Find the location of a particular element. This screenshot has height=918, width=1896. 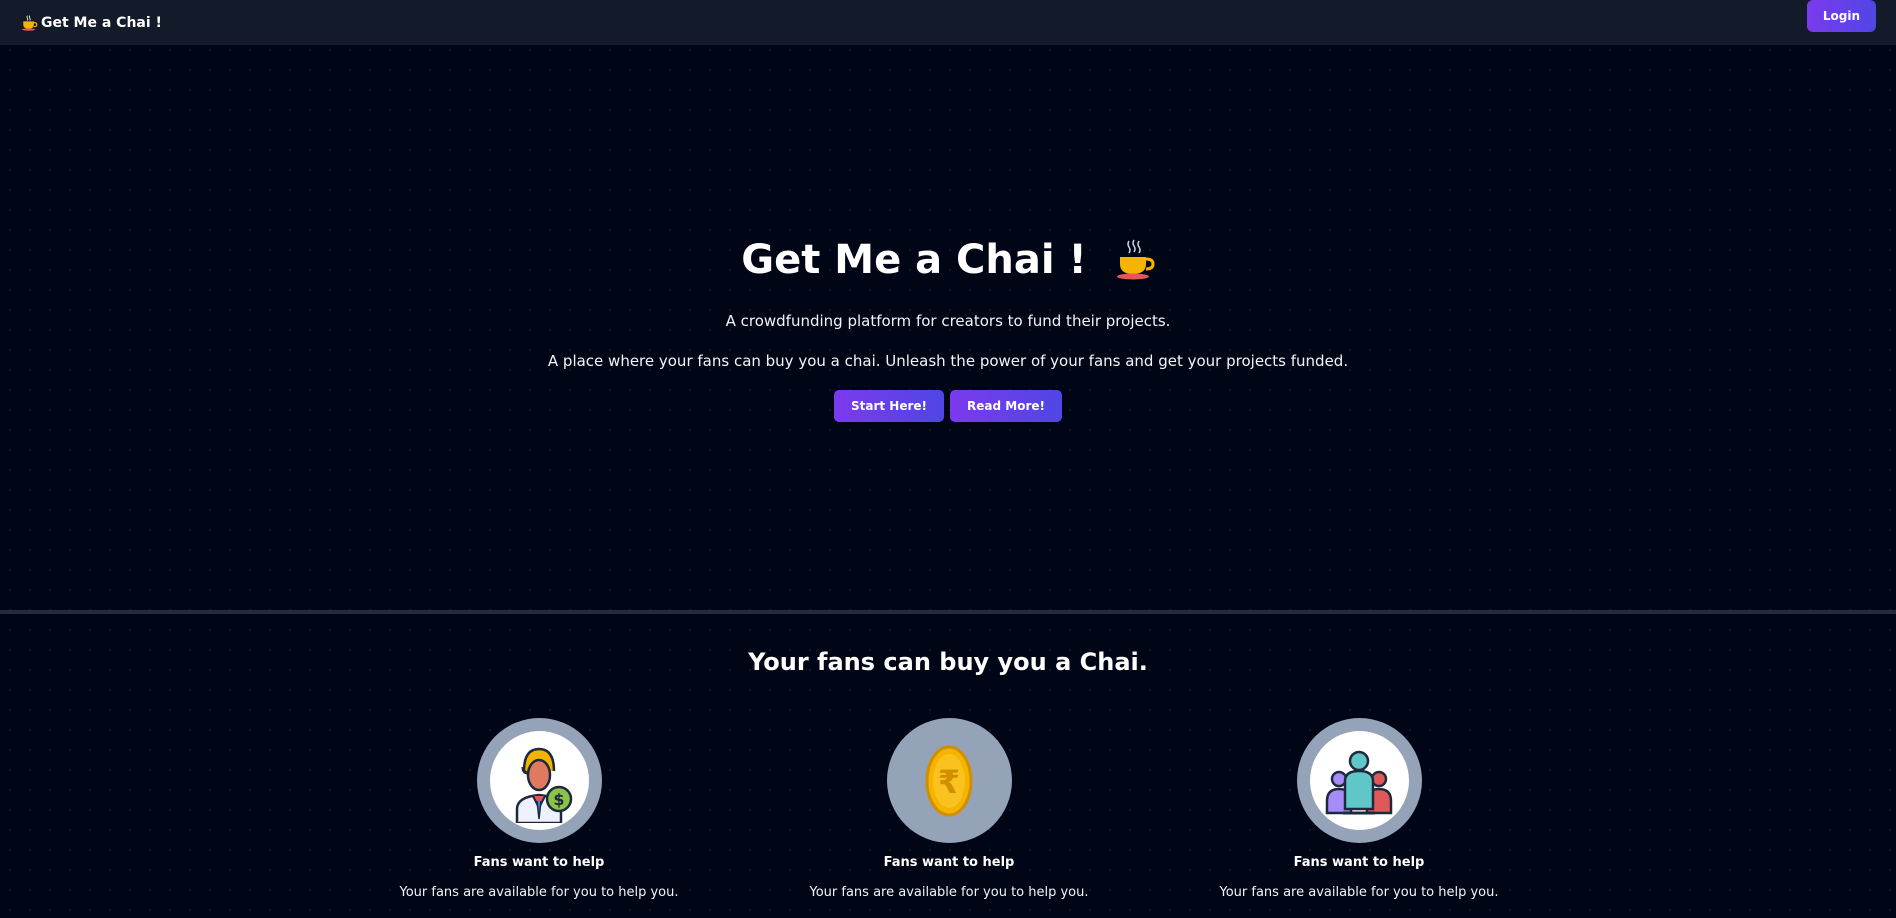

hero-title: Get Me a Chai ! is located at coordinates (914, 260).